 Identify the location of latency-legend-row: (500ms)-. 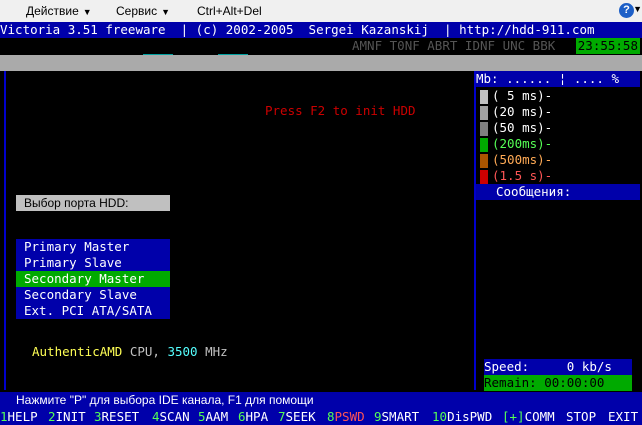
(516, 160).